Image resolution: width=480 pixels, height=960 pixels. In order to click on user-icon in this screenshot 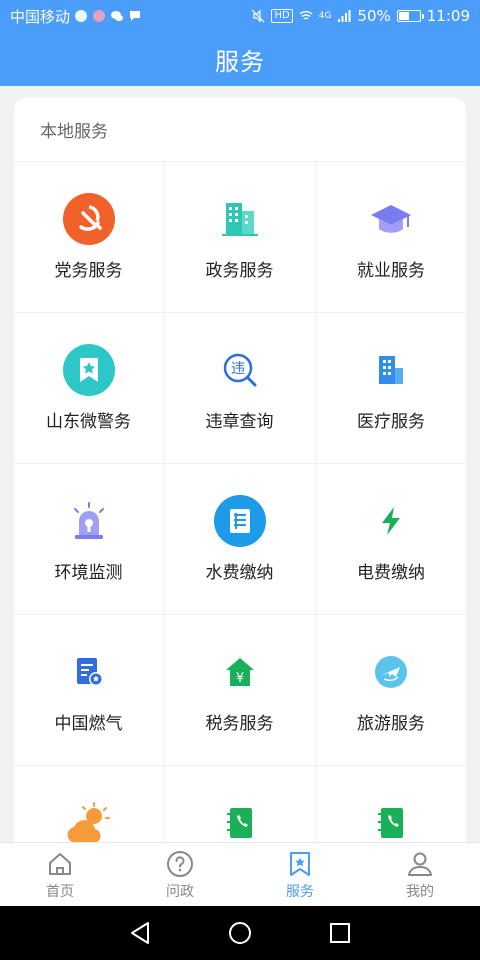, I will do `click(420, 864)`.